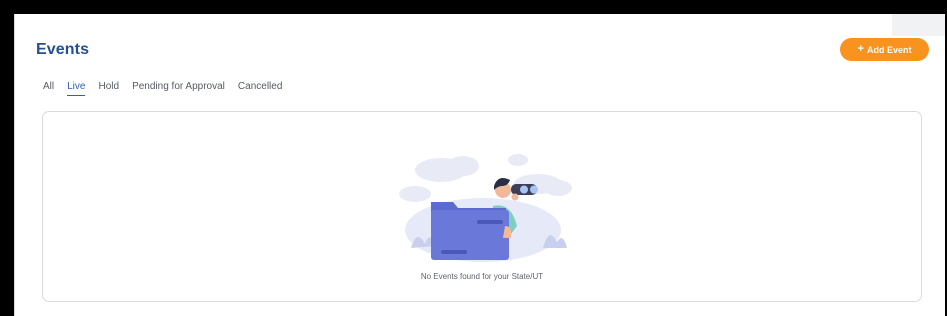 This screenshot has height=316, width=947. What do you see at coordinates (260, 88) in the screenshot?
I see `tab-cancelled: Cancelled` at bounding box center [260, 88].